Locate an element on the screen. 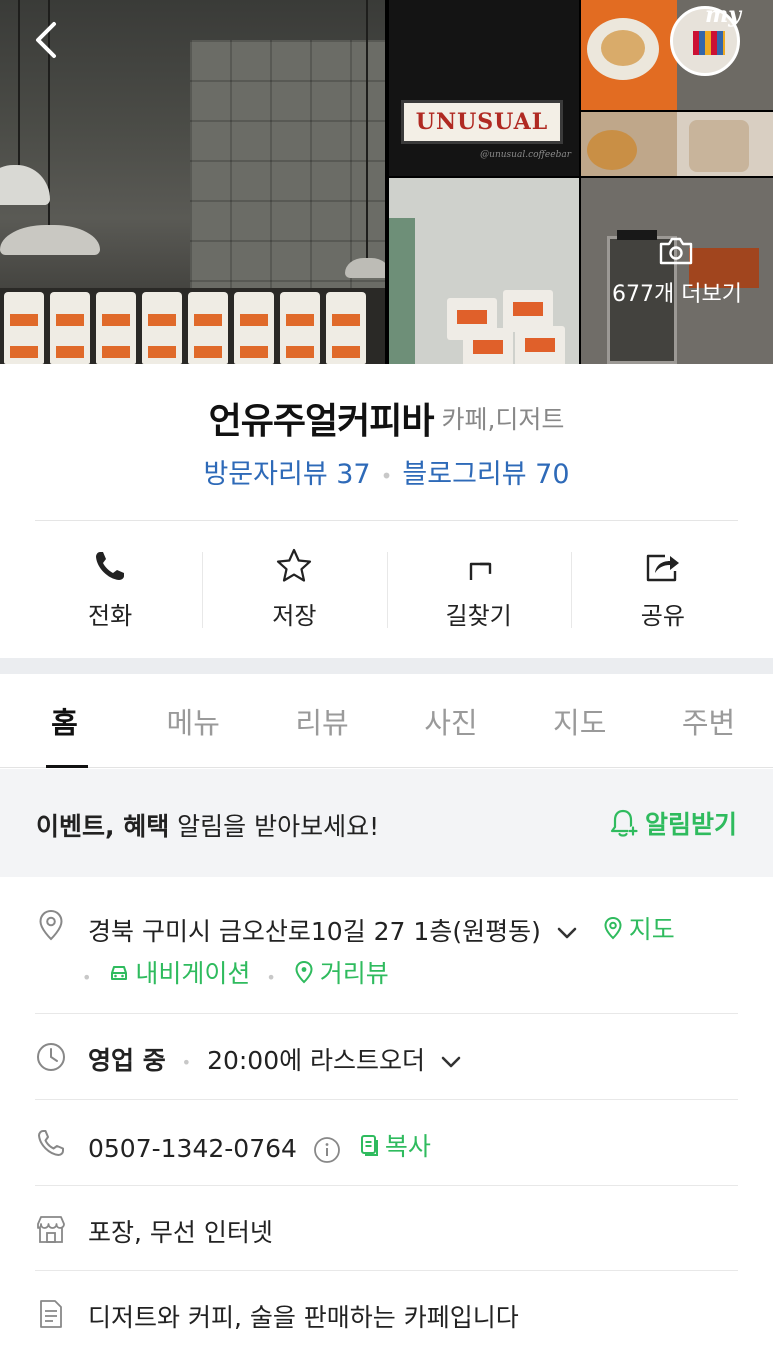  map-pin-icon is located at coordinates (613, 928).